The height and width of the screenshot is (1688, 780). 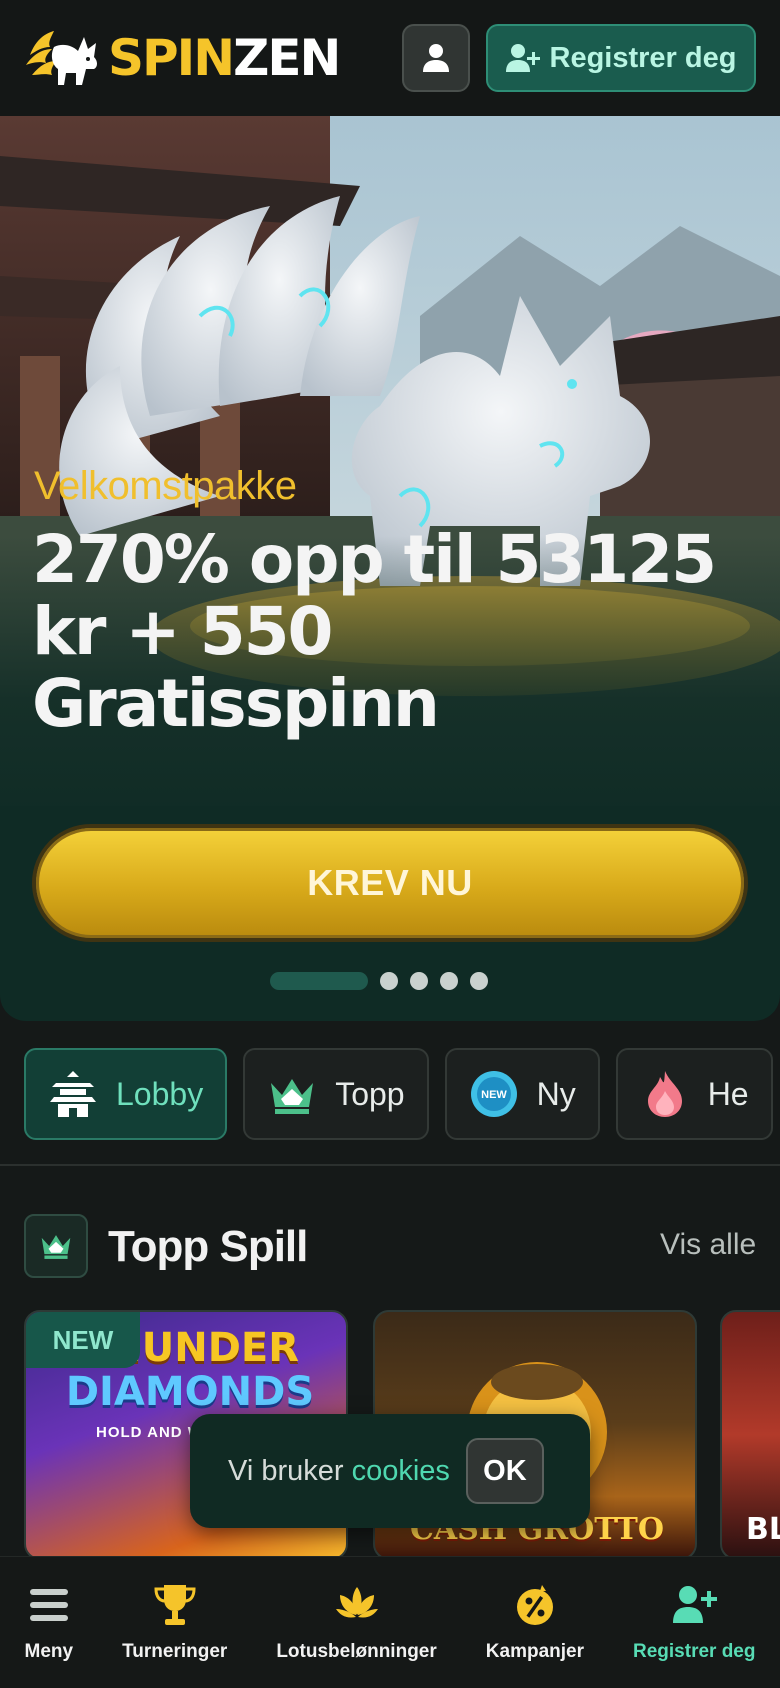 What do you see at coordinates (171, 58) in the screenshot?
I see `logo-spin-text: SPIN` at bounding box center [171, 58].